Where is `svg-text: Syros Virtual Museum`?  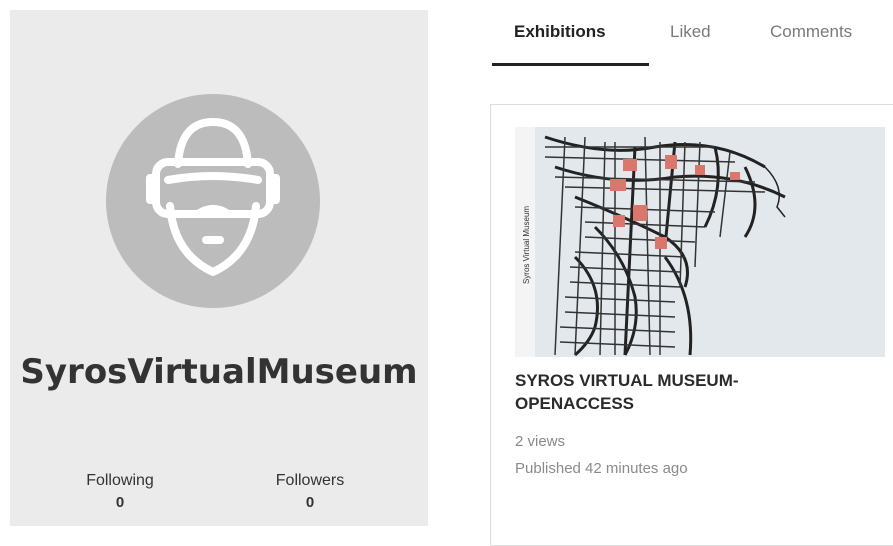
svg-text: Syros Virtual Museum is located at coordinates (526, 245).